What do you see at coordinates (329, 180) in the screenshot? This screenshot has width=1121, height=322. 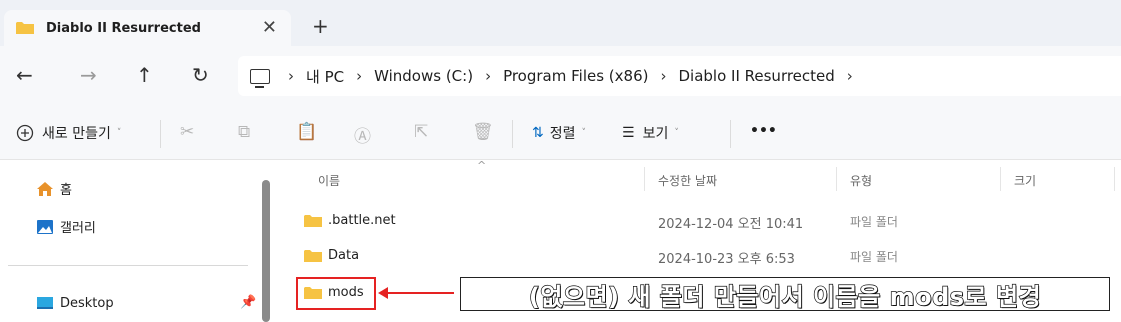 I see `column-name: 이름` at bounding box center [329, 180].